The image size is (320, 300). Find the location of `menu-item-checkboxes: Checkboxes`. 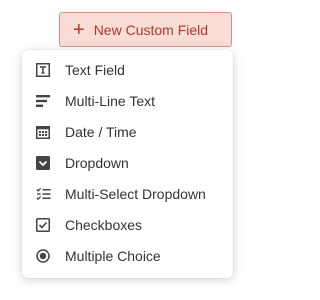

menu-item-checkboxes: Checkboxes is located at coordinates (127, 224).